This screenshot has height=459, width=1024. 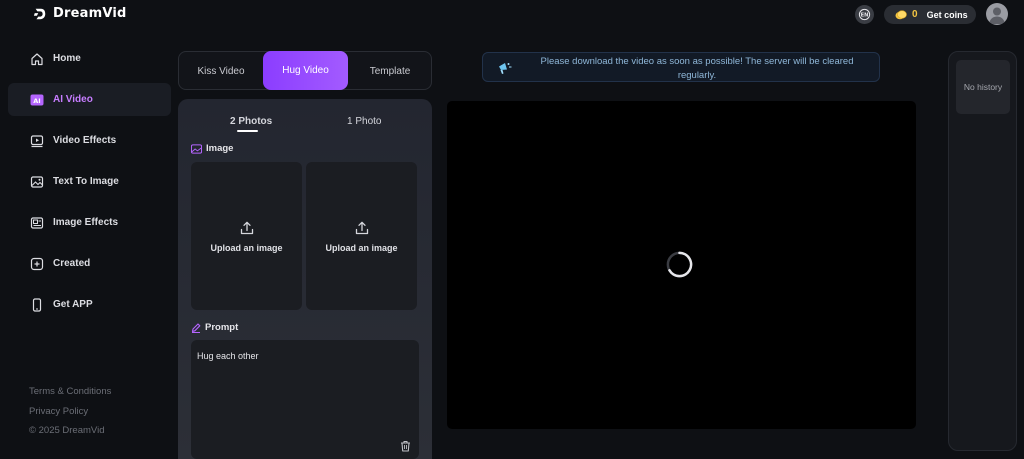 I want to click on sidebar-item-video-effects: Video Effects, so click(x=89, y=140).